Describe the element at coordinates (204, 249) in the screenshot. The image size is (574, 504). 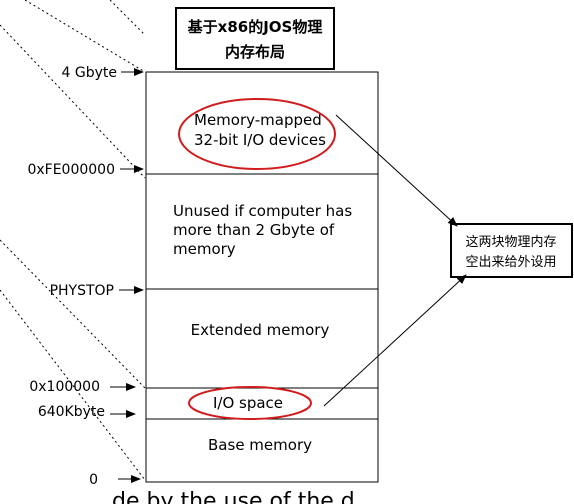
I see `unused-region-label-line3: memory` at that location.